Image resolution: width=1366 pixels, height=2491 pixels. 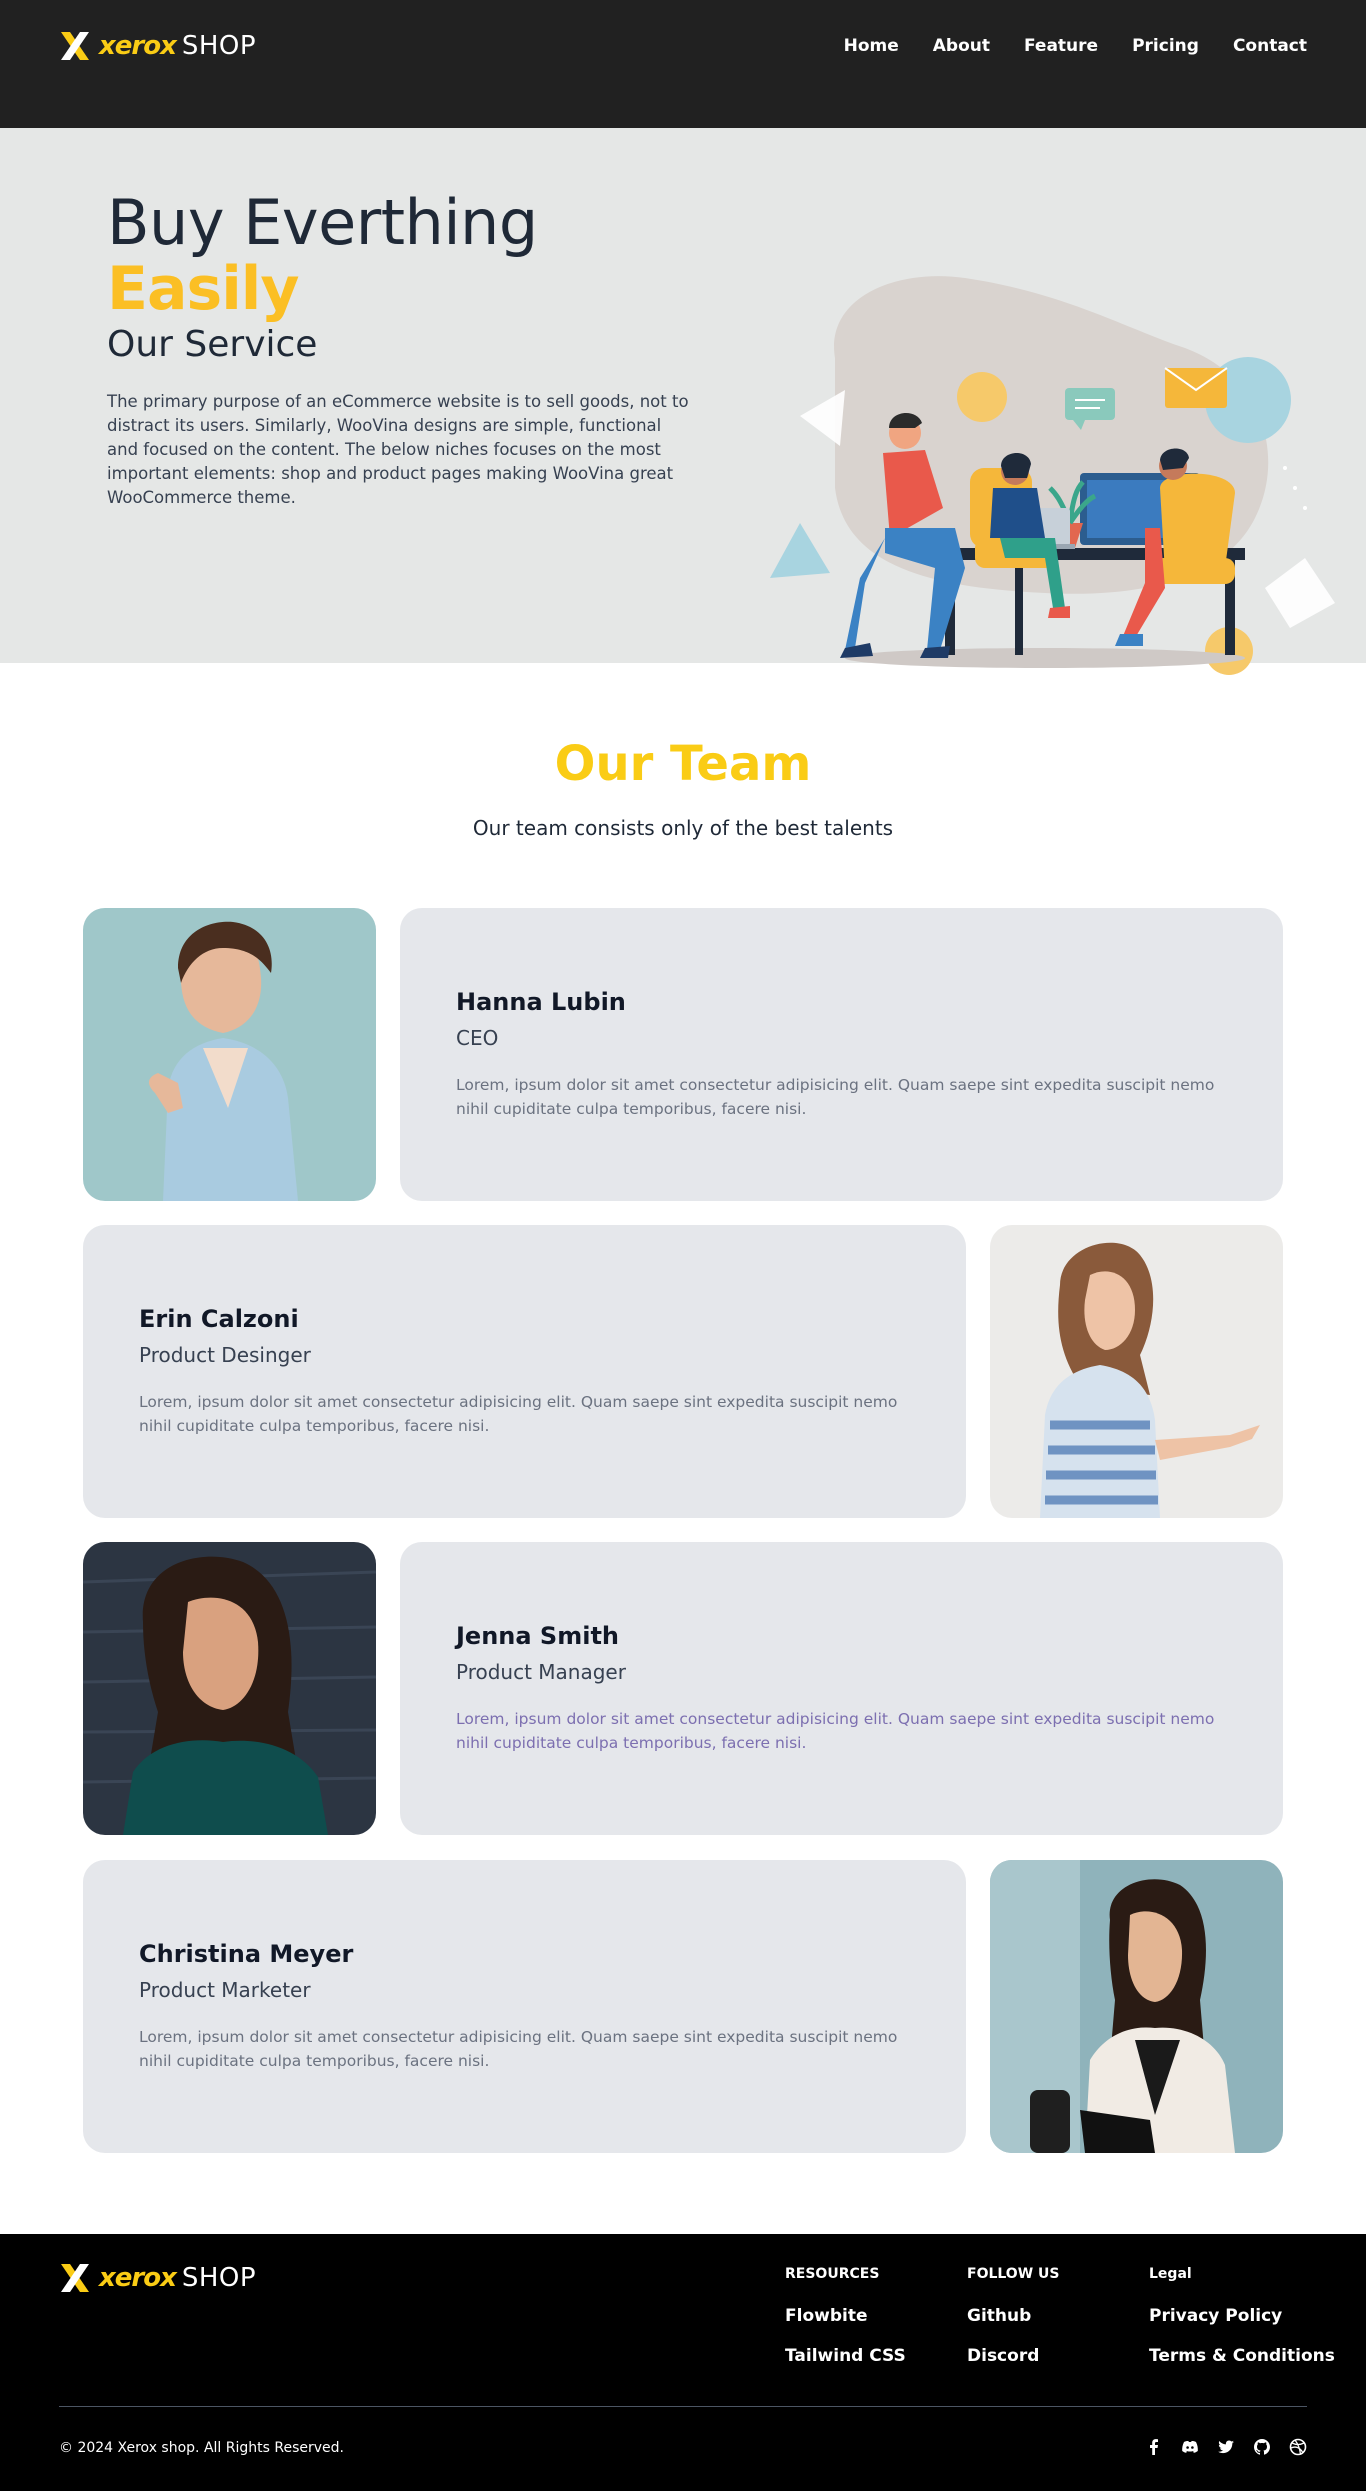 What do you see at coordinates (229, 1688) in the screenshot?
I see `member-photo-jenna` at bounding box center [229, 1688].